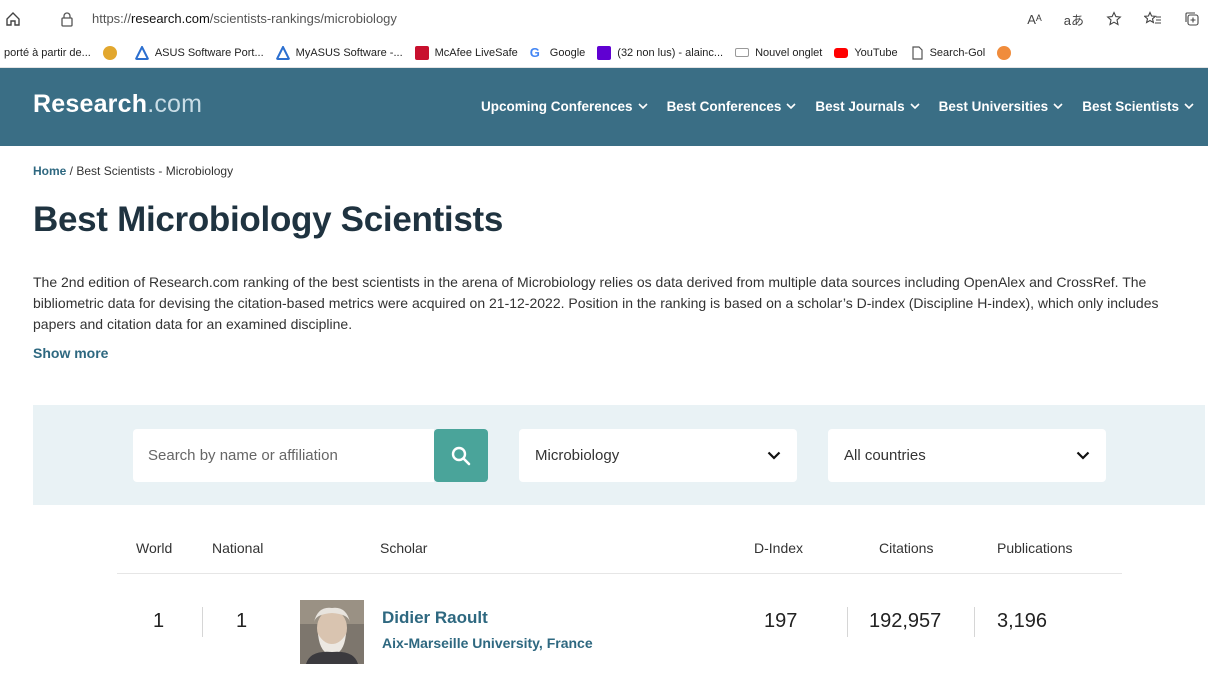 Image resolution: width=1208 pixels, height=688 pixels. What do you see at coordinates (159, 621) in the screenshot?
I see `world-rank: 1` at bounding box center [159, 621].